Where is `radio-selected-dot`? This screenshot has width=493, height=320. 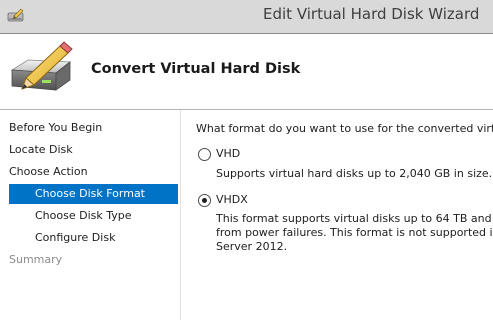
radio-selected-dot is located at coordinates (204, 200).